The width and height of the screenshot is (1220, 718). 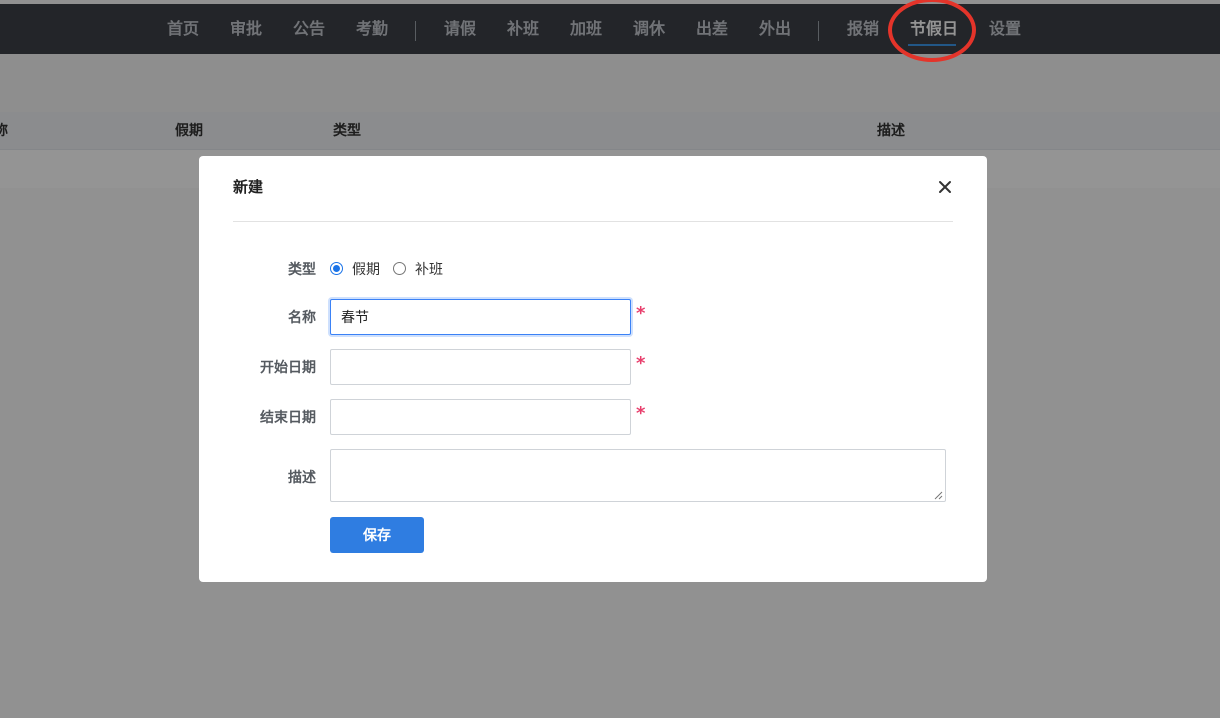 I want to click on radio-makeup-work-label: 补班, so click(x=429, y=269).